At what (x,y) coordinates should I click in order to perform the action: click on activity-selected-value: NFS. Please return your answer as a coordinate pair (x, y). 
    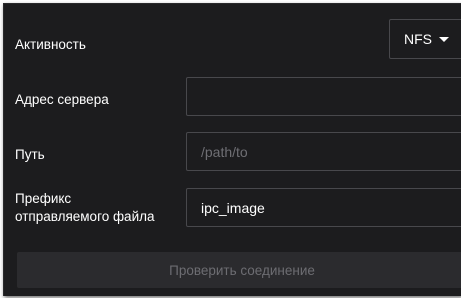
    Looking at the image, I should click on (418, 39).